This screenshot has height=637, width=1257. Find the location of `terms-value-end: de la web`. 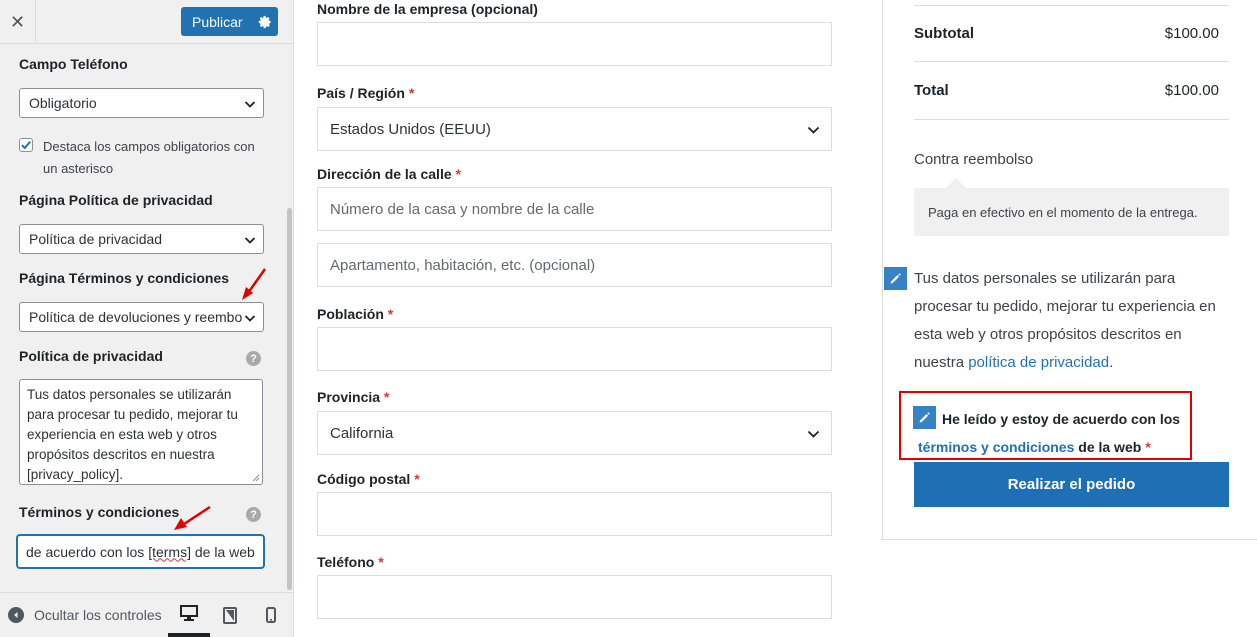

terms-value-end: de la web is located at coordinates (222, 551).